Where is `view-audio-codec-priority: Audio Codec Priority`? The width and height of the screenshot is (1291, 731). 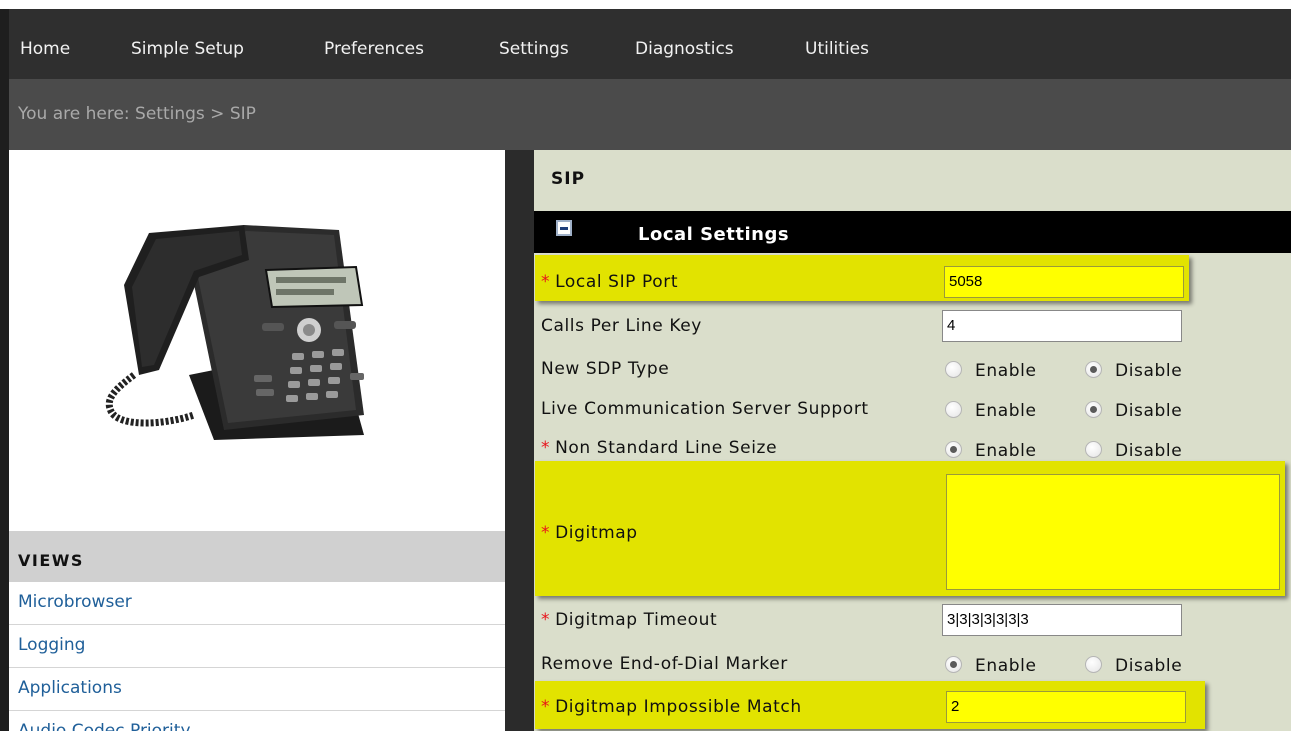 view-audio-codec-priority: Audio Codec Priority is located at coordinates (257, 721).